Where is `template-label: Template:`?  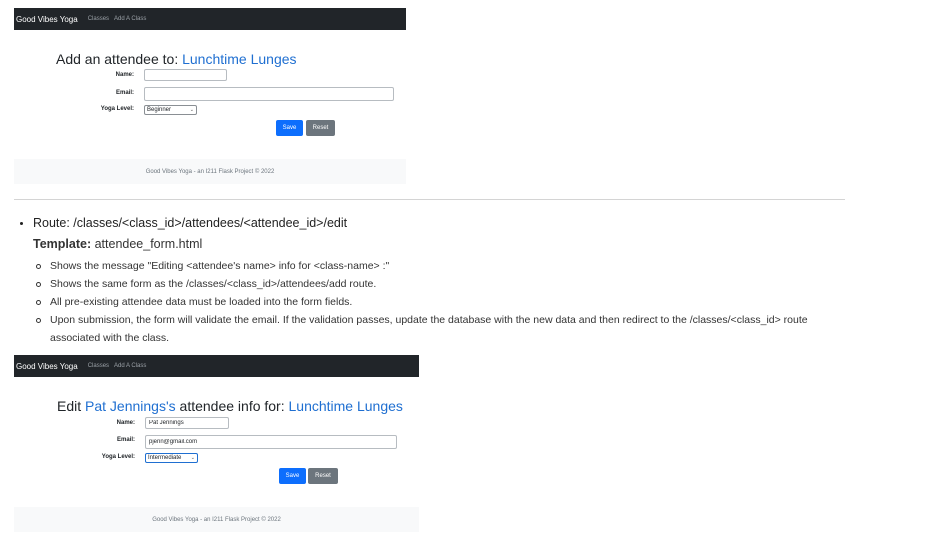
template-label: Template: is located at coordinates (62, 244).